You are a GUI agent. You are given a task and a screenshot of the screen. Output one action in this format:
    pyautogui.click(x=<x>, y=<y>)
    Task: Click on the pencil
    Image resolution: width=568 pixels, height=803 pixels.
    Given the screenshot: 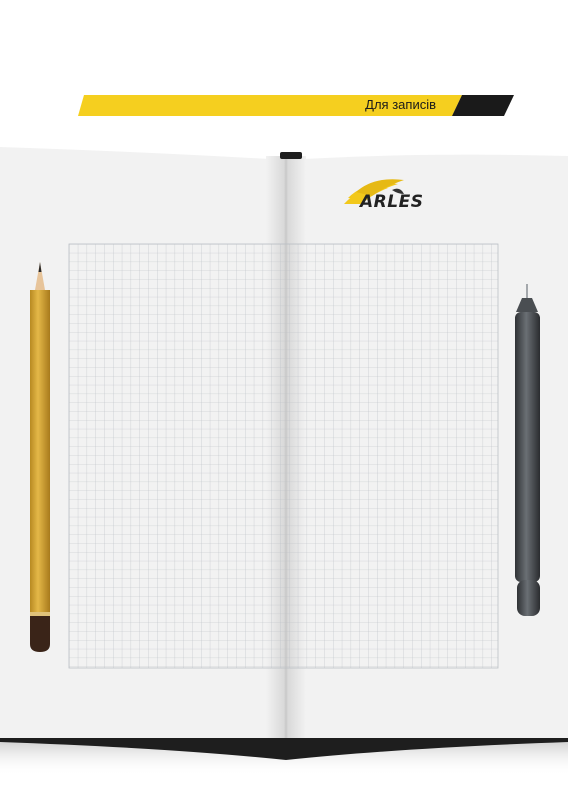 What is the action you would take?
    pyautogui.click(x=40, y=457)
    